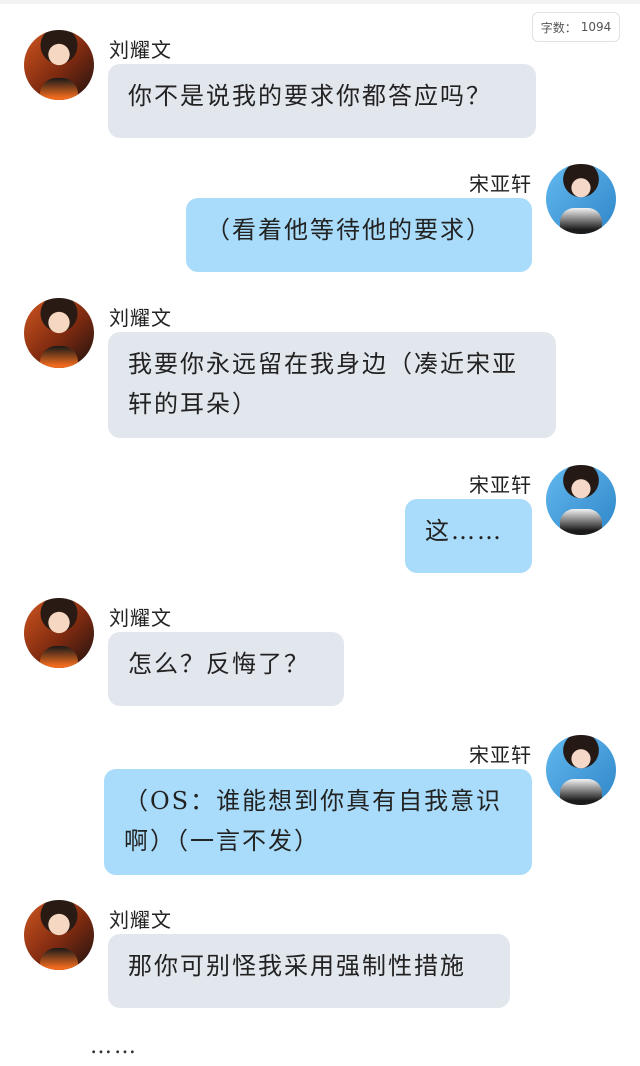 The height and width of the screenshot is (1066, 640). I want to click on message-bubble: 那你可别怪我采用强制性措施, so click(309, 971).